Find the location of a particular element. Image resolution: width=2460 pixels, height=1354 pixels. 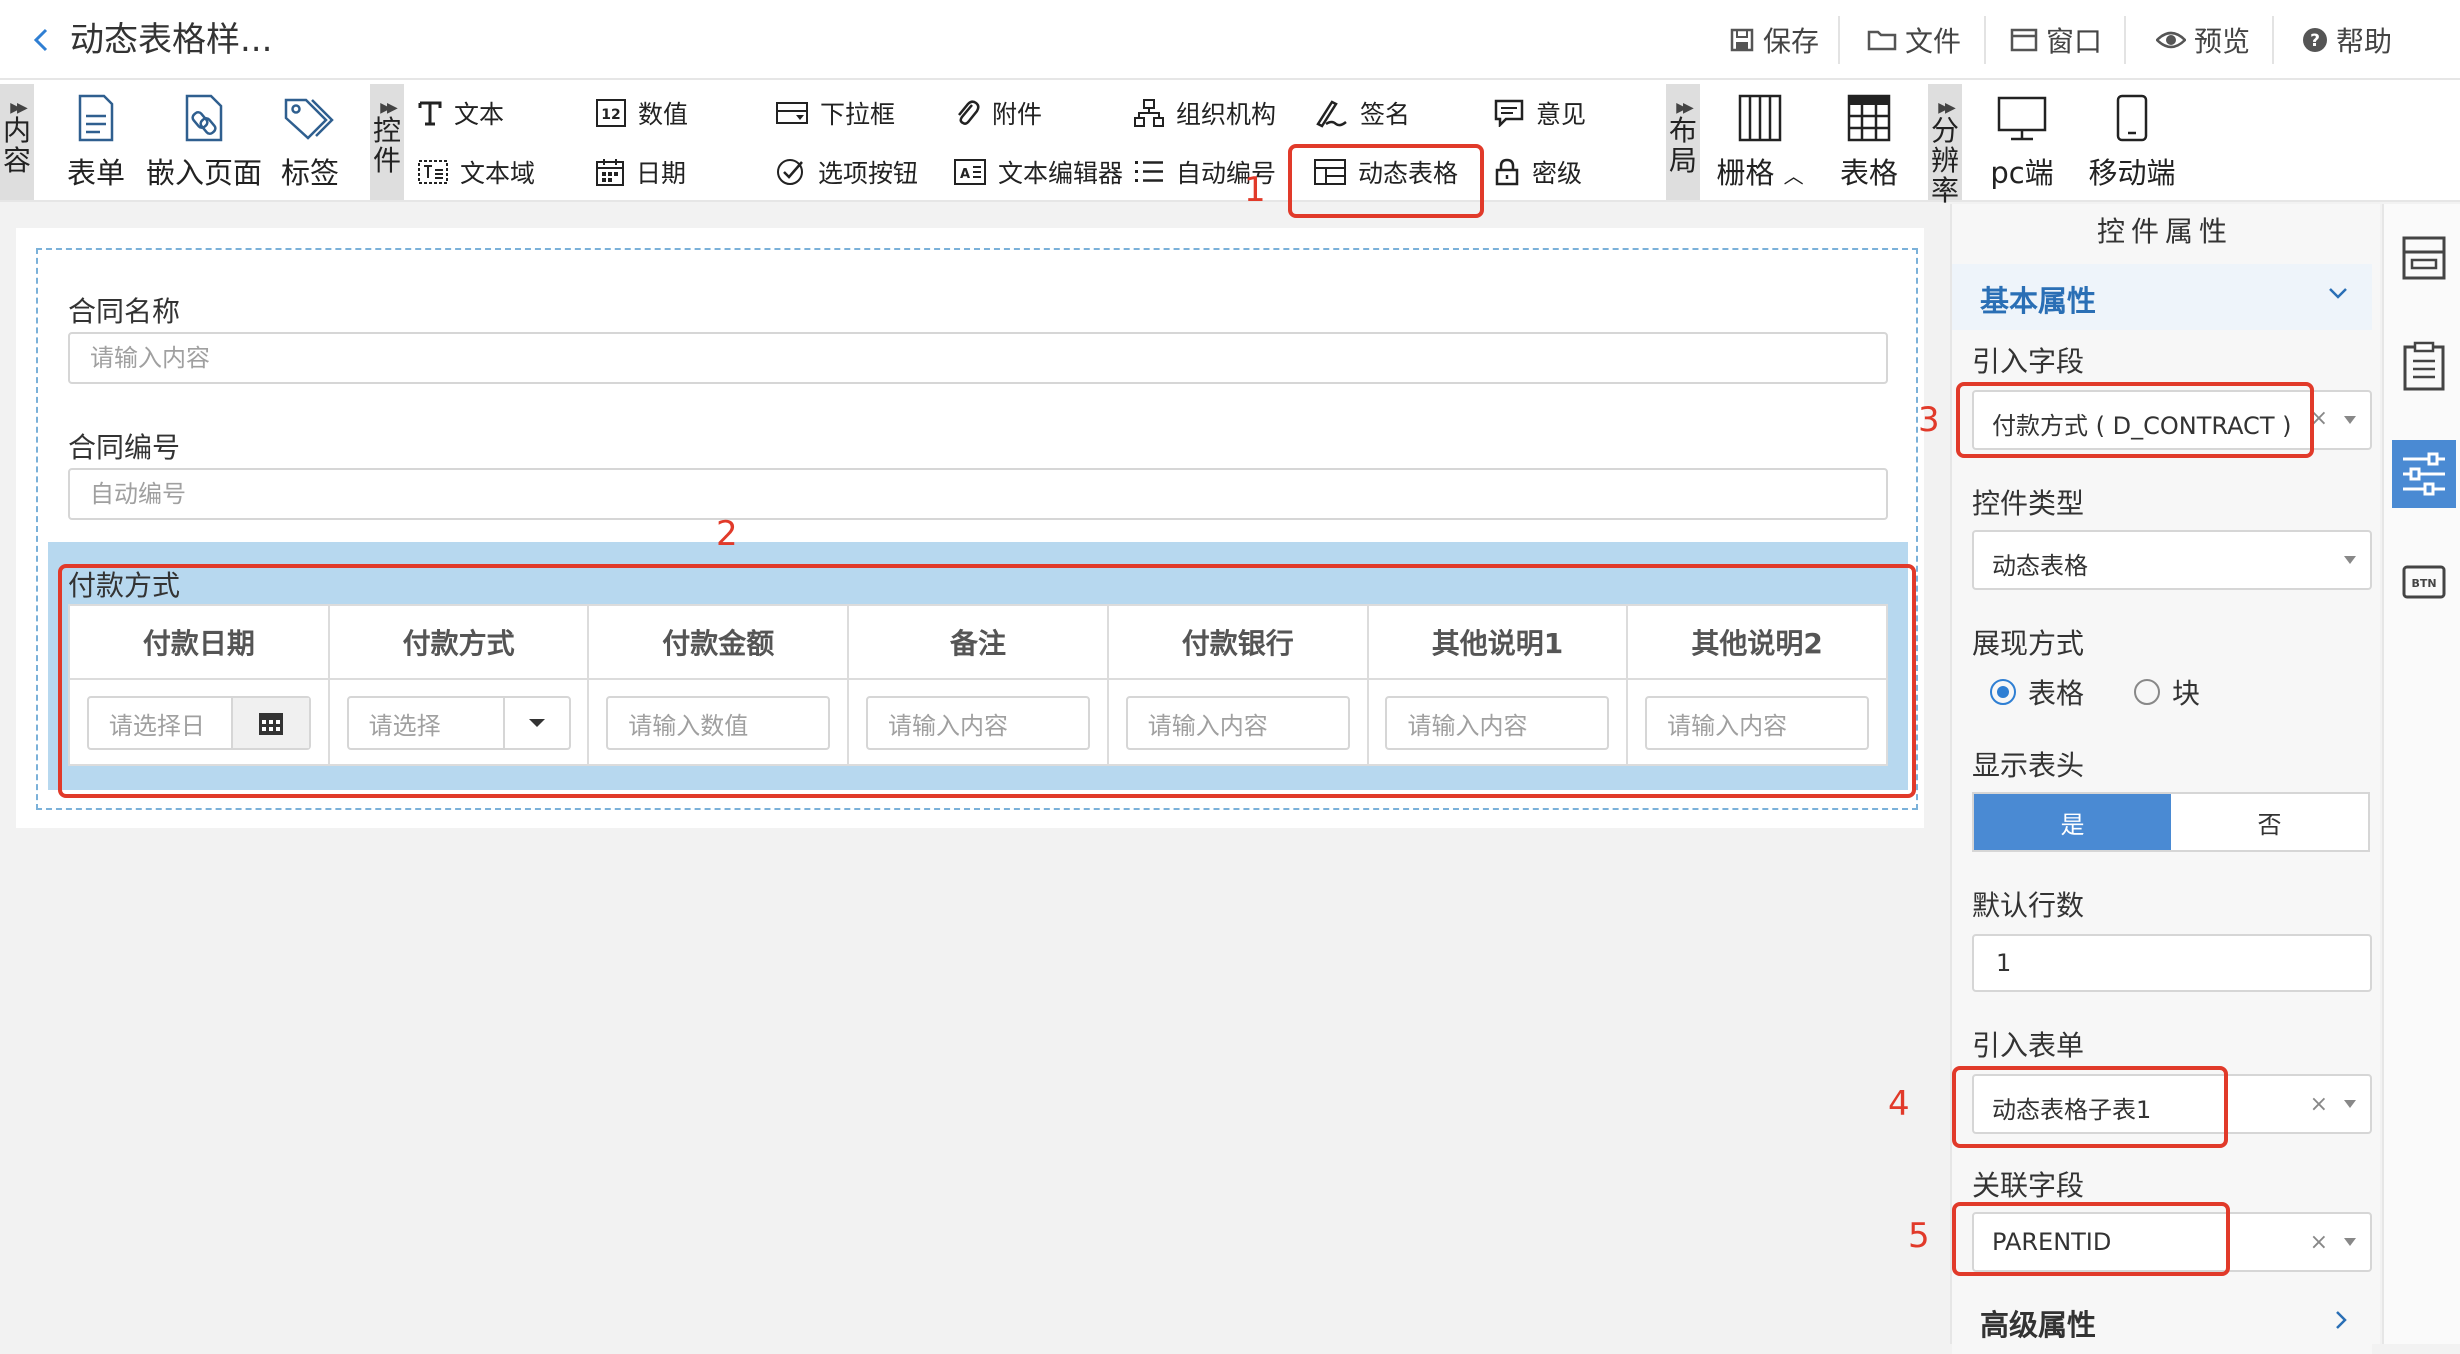

menu-preview-button: 预览 is located at coordinates (2203, 40).